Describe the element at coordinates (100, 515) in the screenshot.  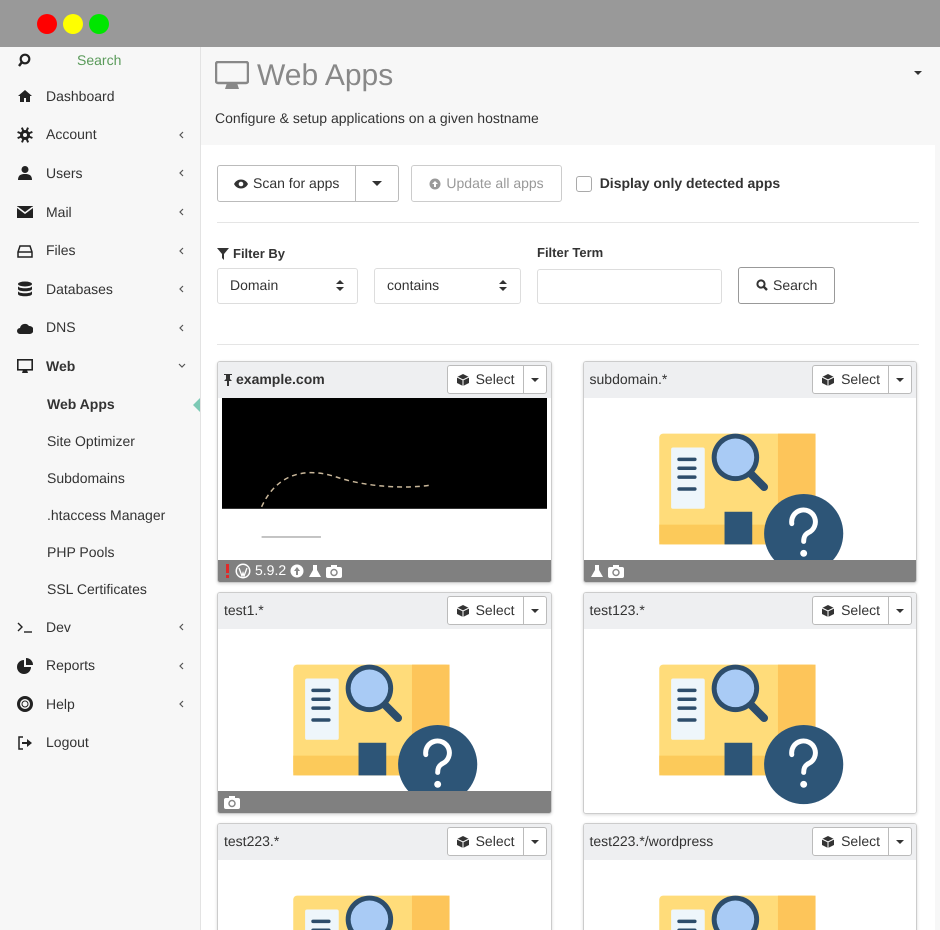
I see `sidebar-subitem: .htaccess Manager` at that location.